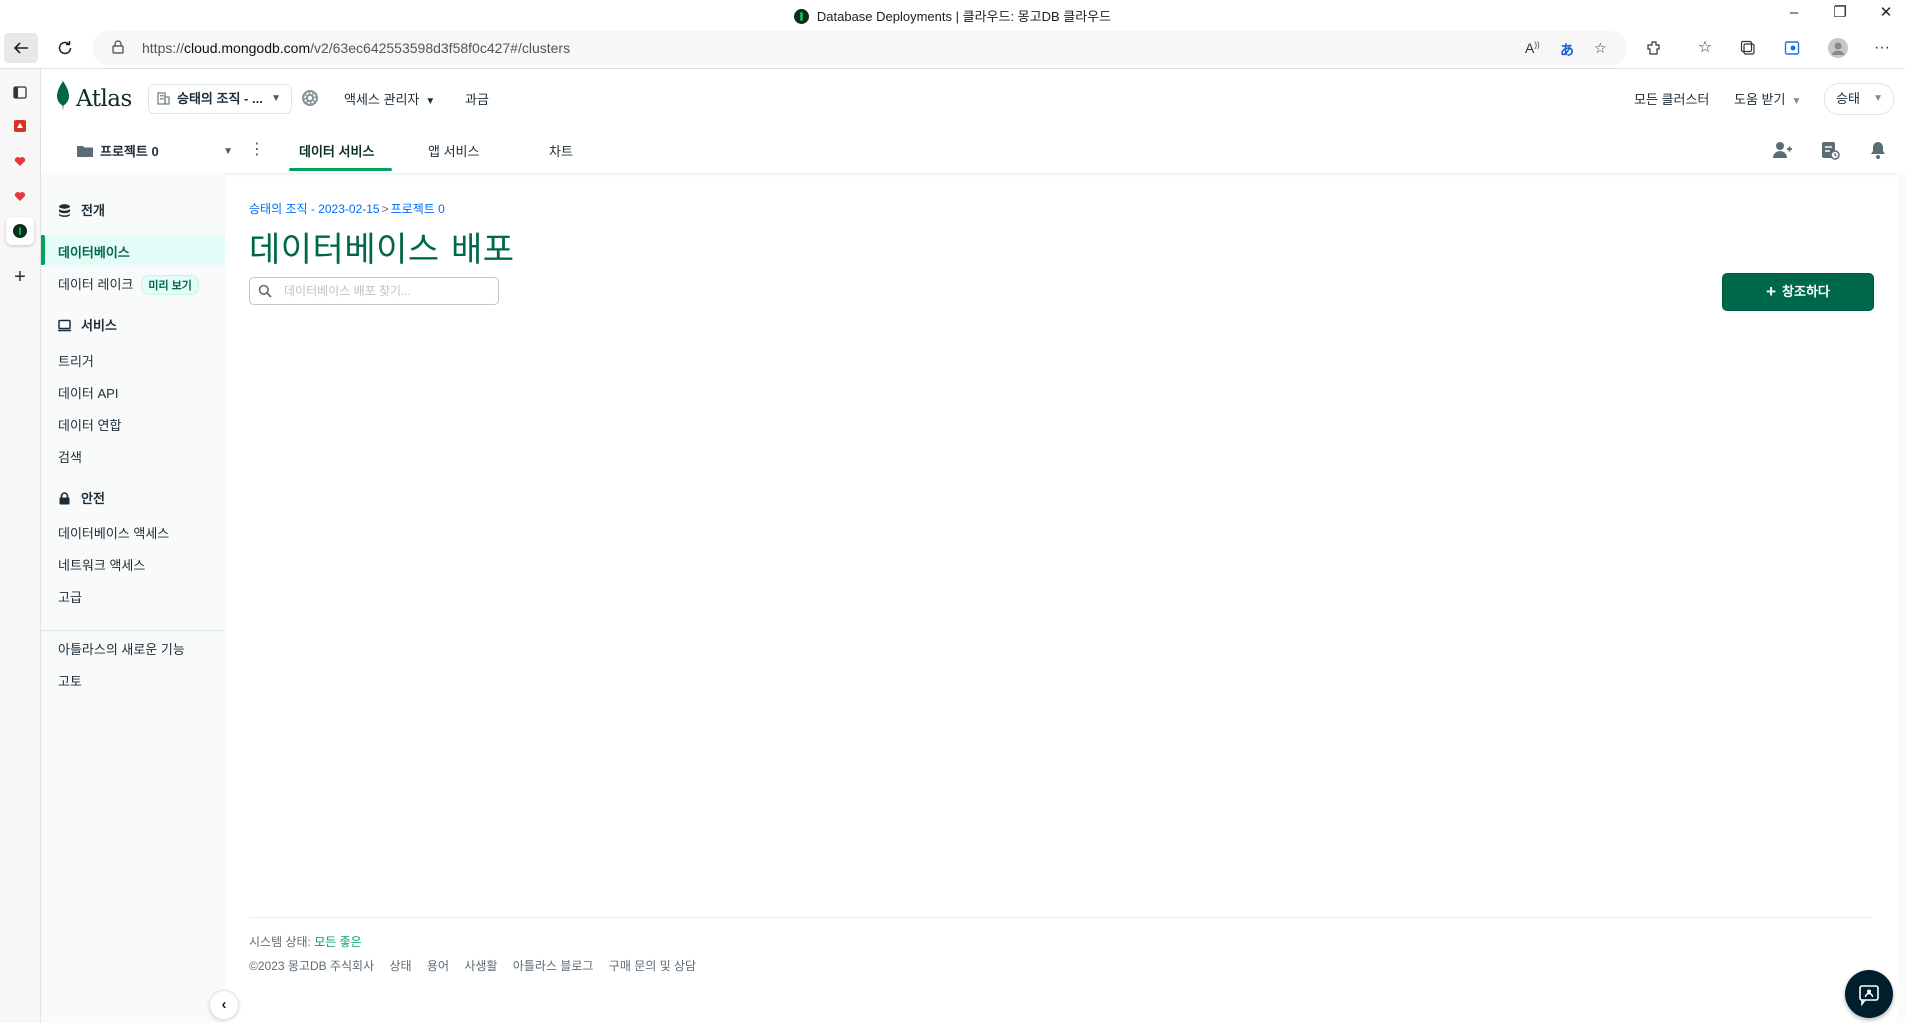 This screenshot has width=1905, height=1023. I want to click on arrow-left-icon, so click(20, 48).